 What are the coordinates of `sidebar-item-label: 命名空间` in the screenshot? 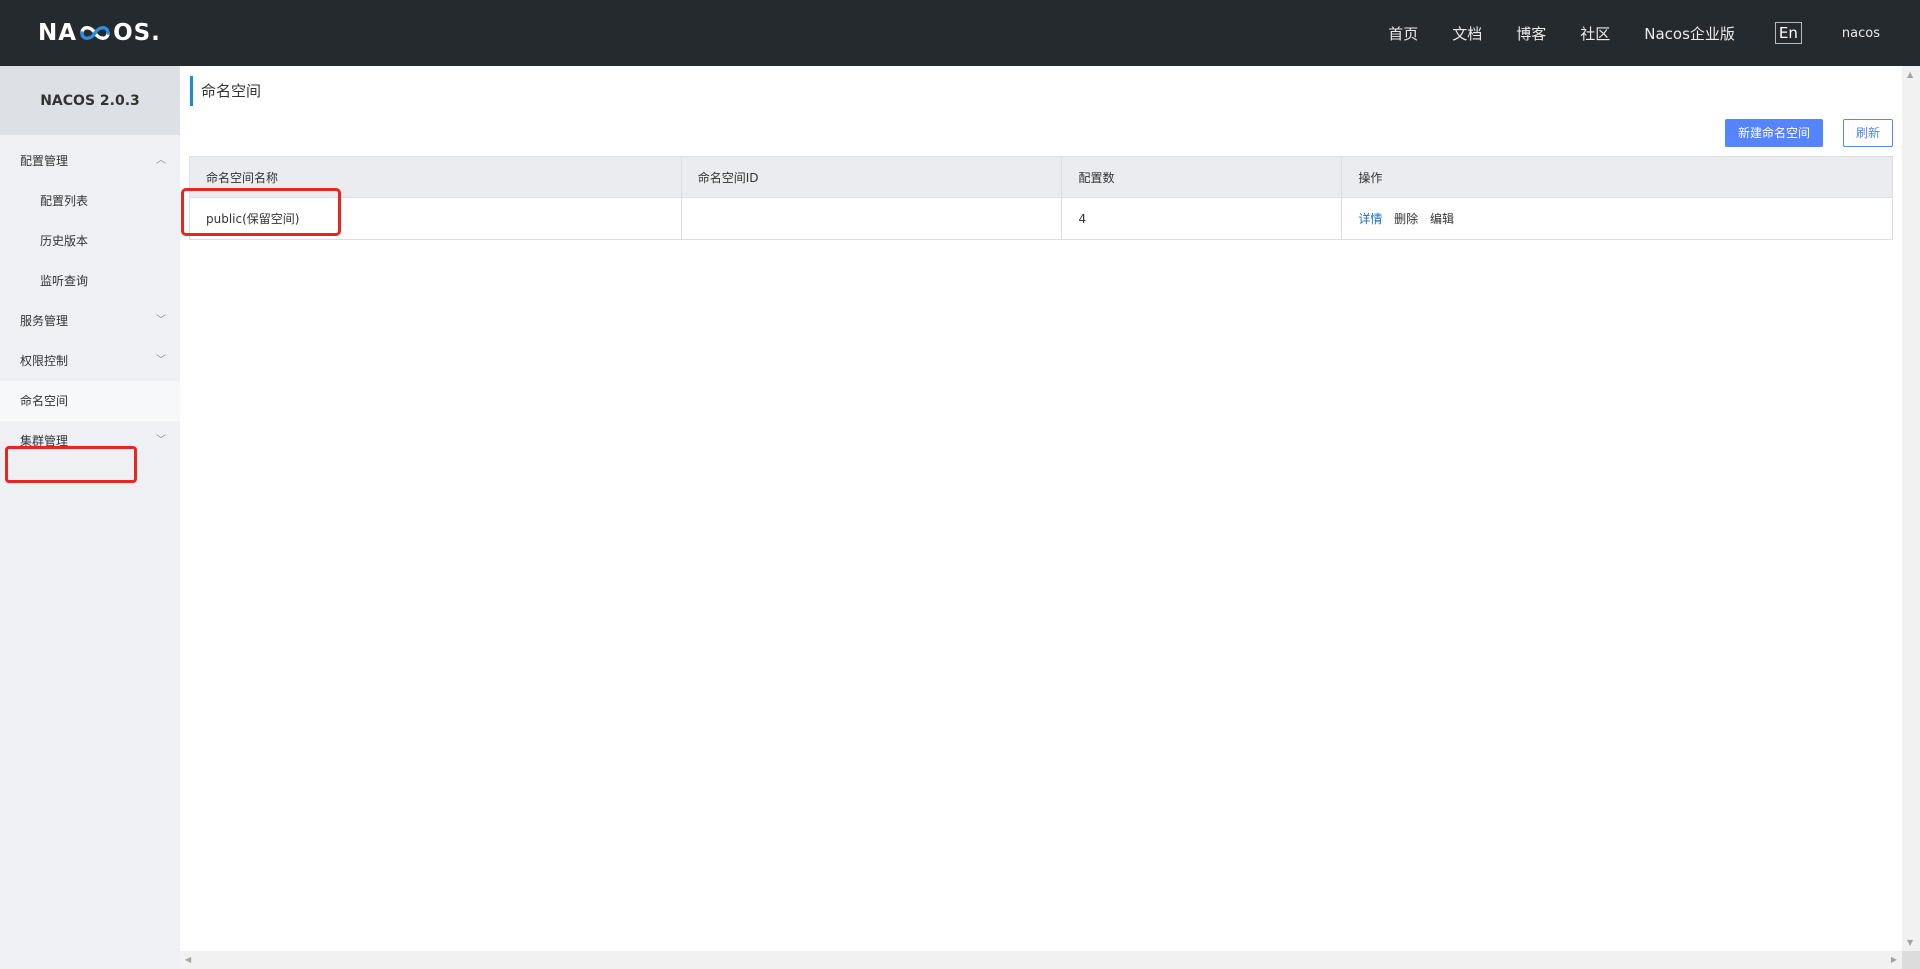 It's located at (44, 401).